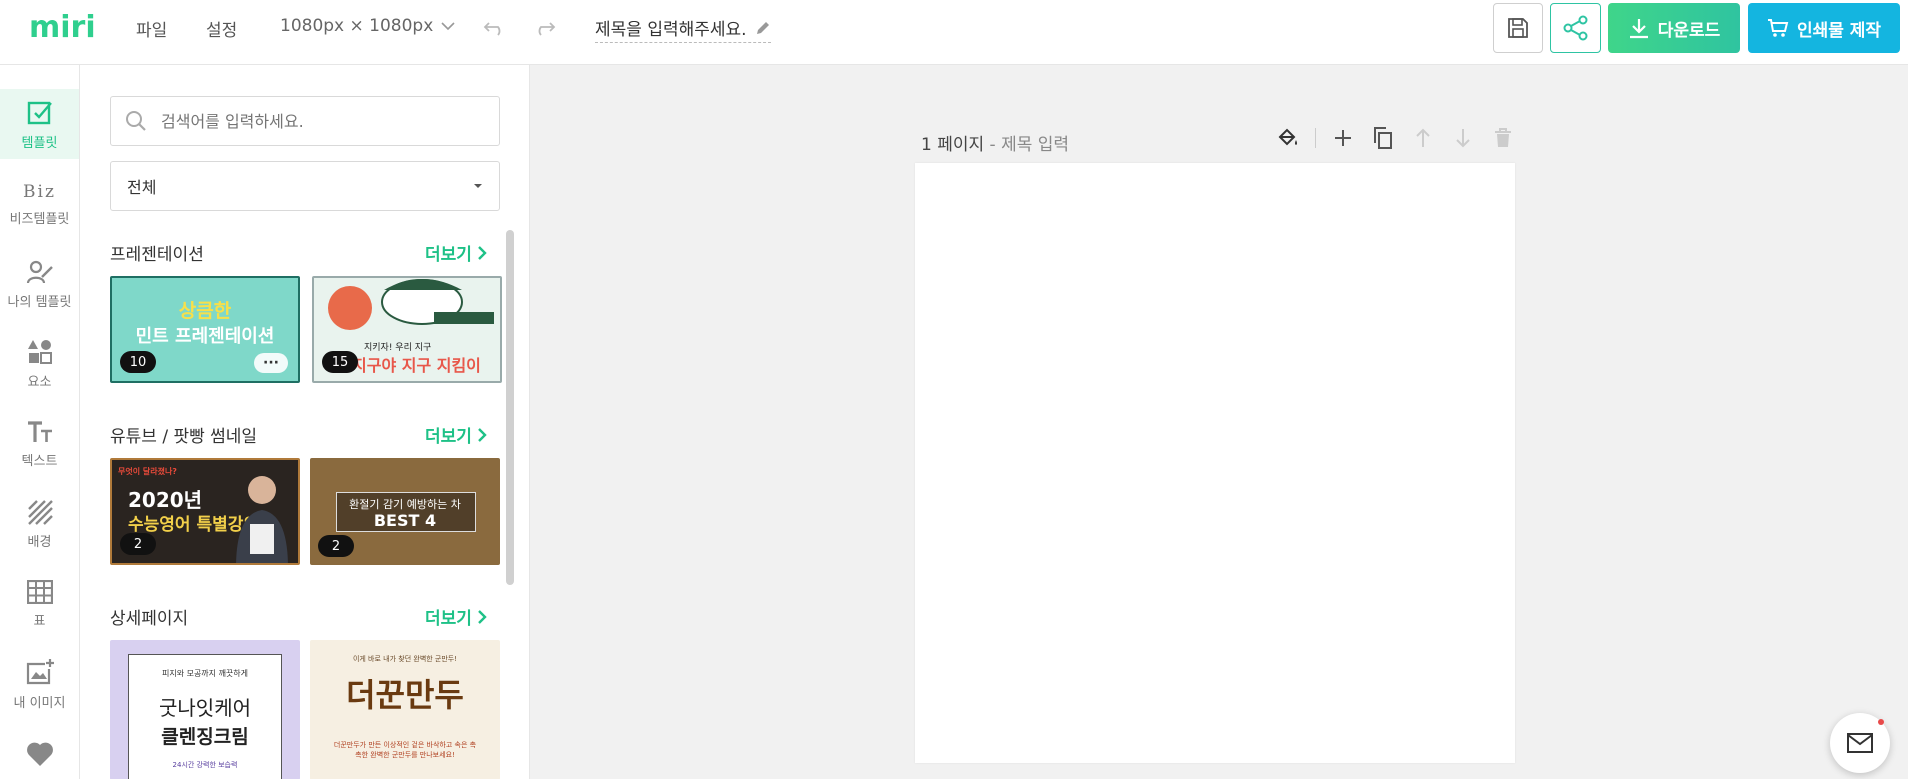 This screenshot has width=1908, height=779. What do you see at coordinates (305, 186) in the screenshot?
I see `category-select: 전체` at bounding box center [305, 186].